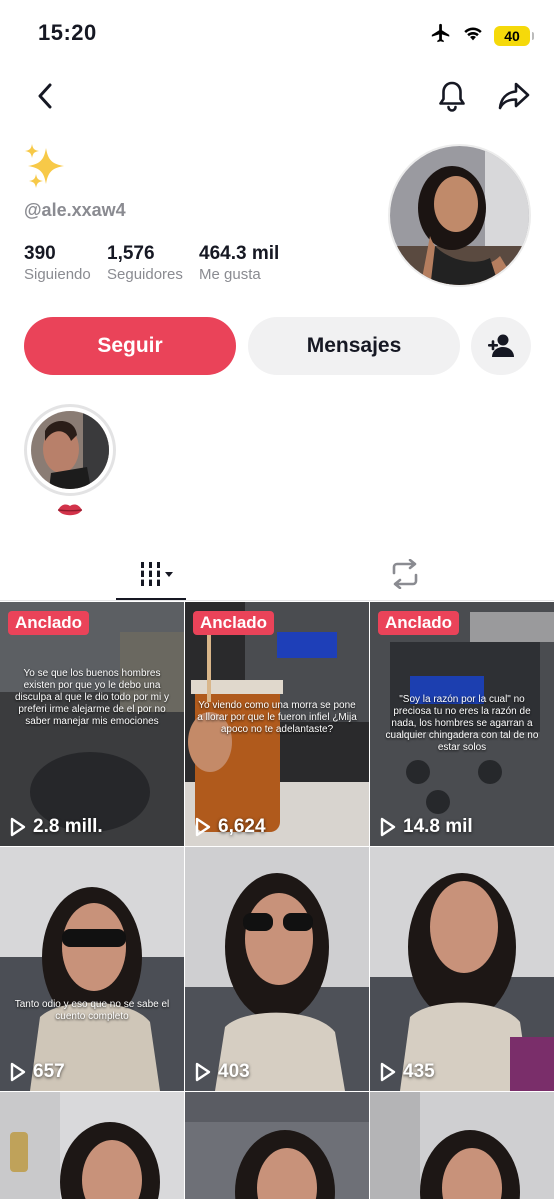 The image size is (554, 1199). What do you see at coordinates (230, 274) in the screenshot?
I see `stat-likes-label: Me gusta` at bounding box center [230, 274].